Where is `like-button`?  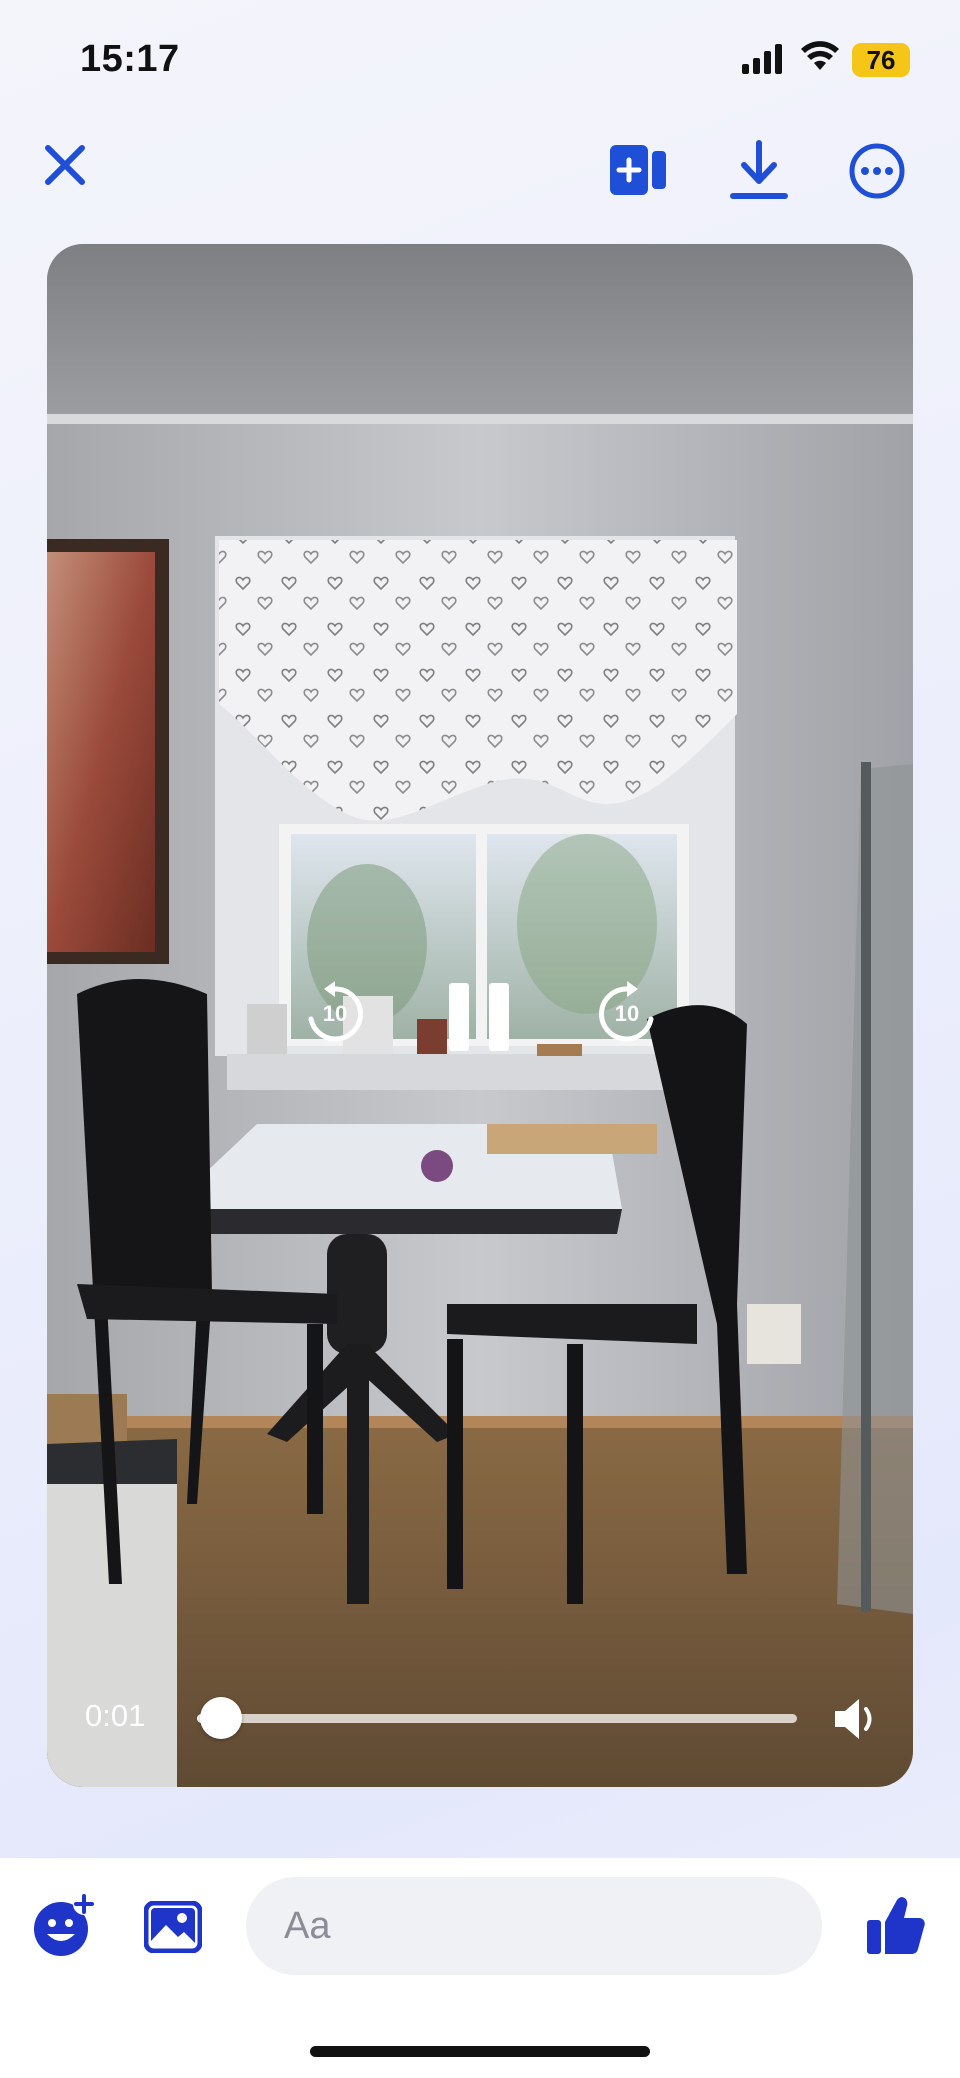
like-button is located at coordinates (895, 1925).